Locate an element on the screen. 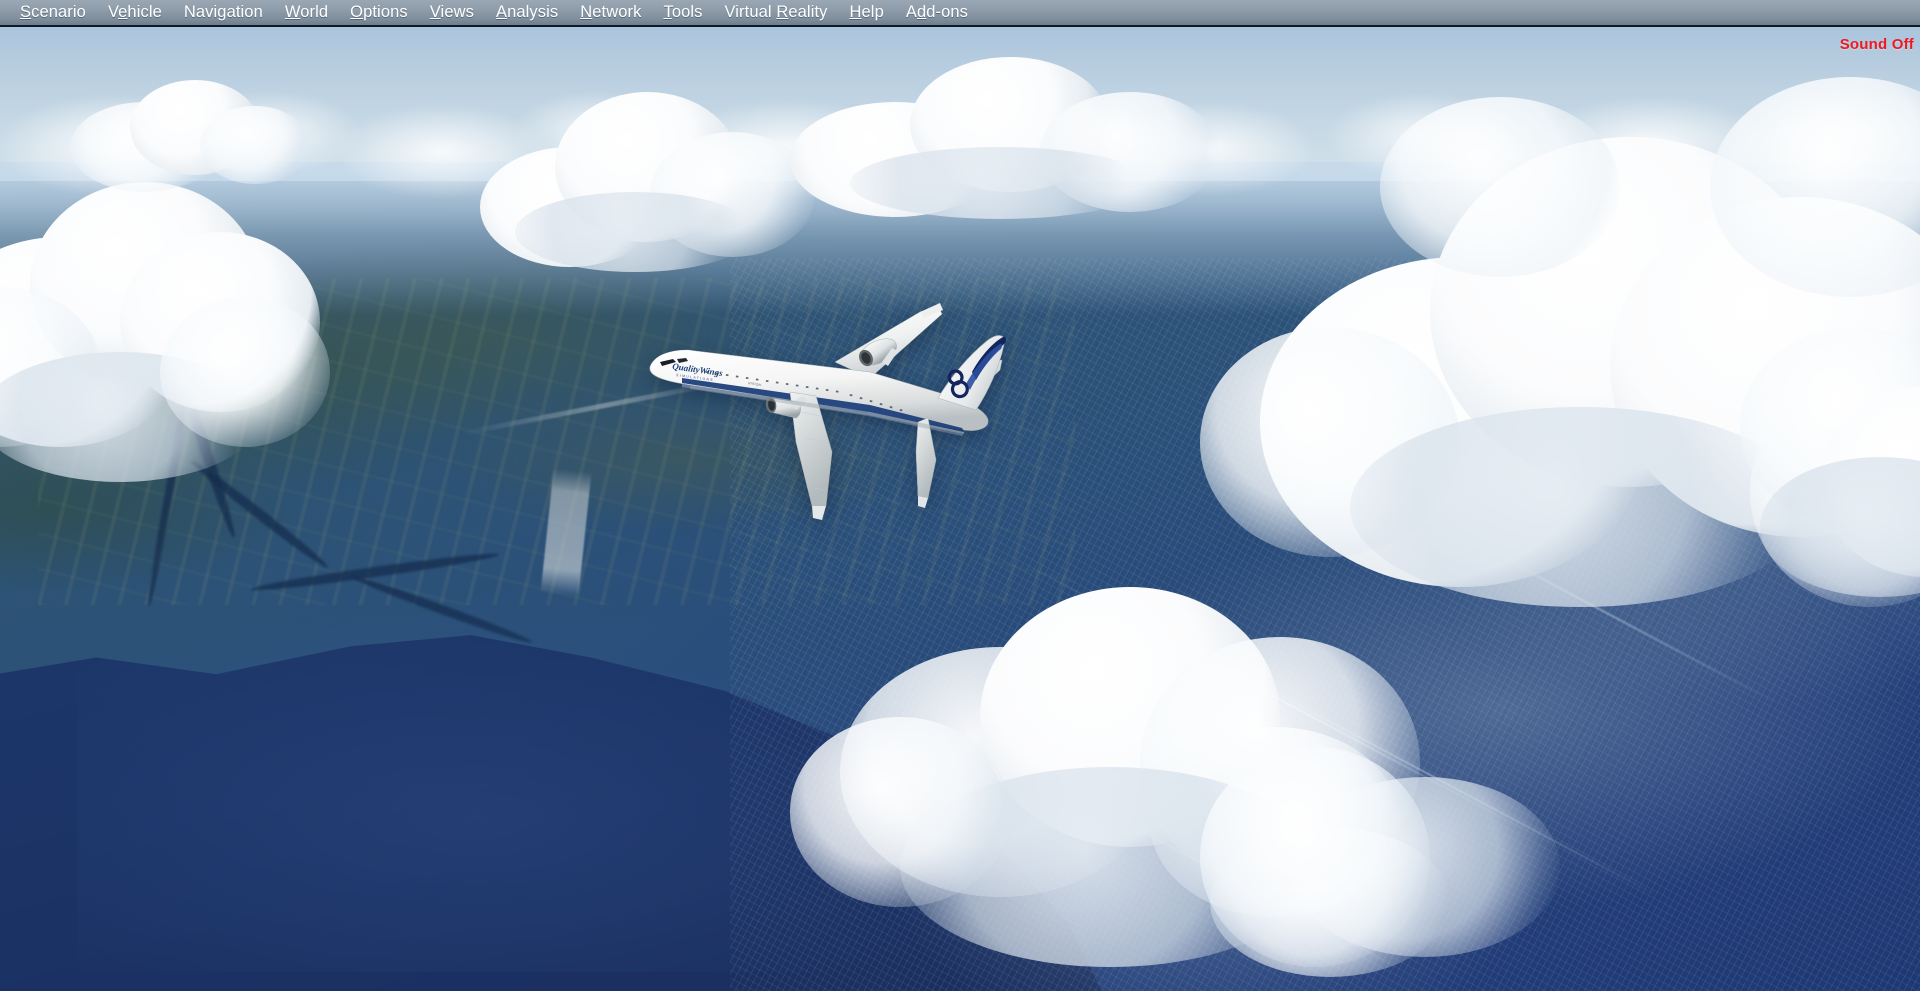 The height and width of the screenshot is (991, 1920). menu-scenario-accel: S is located at coordinates (26, 12).